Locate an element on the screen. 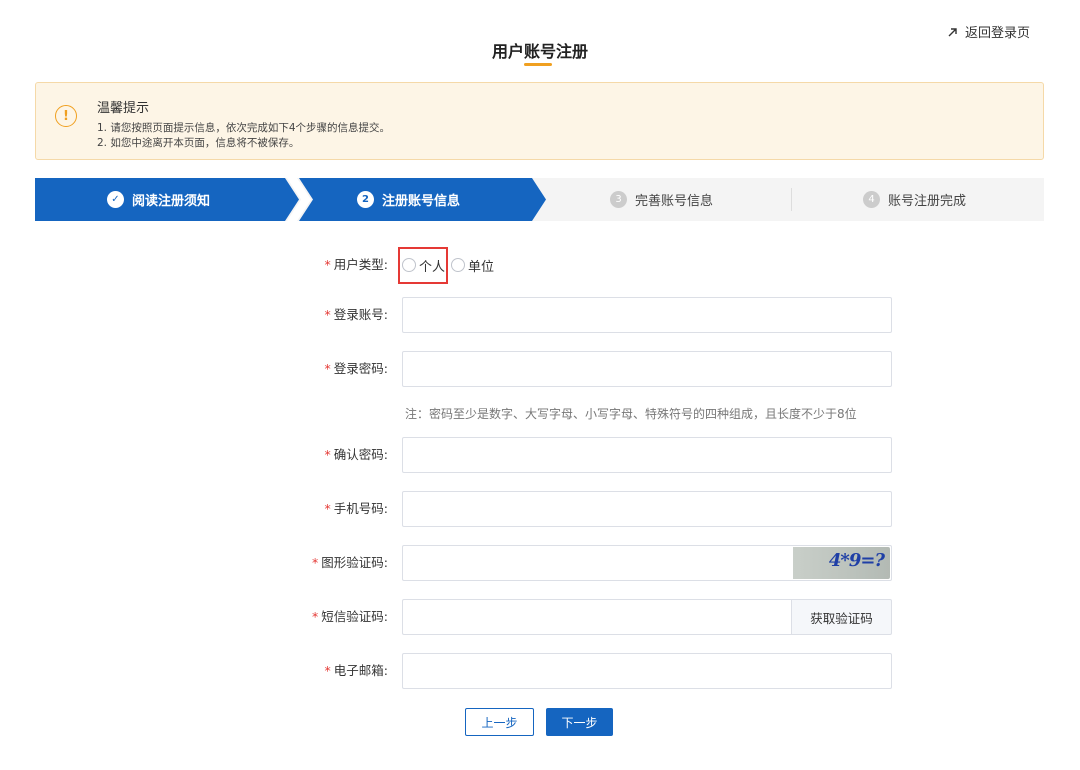 The height and width of the screenshot is (770, 1080). phone-input is located at coordinates (647, 509).